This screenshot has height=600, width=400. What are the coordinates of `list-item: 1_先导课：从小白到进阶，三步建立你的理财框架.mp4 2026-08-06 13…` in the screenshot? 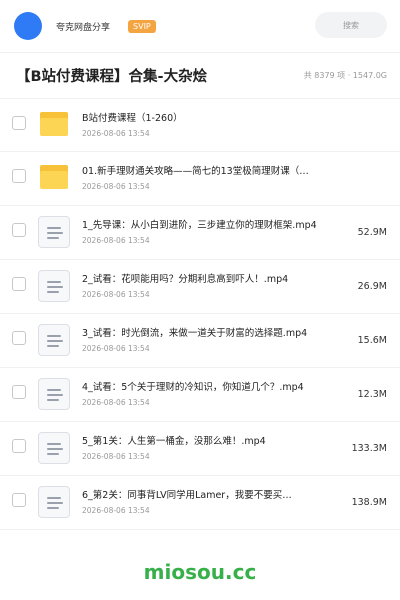 It's located at (200, 233).